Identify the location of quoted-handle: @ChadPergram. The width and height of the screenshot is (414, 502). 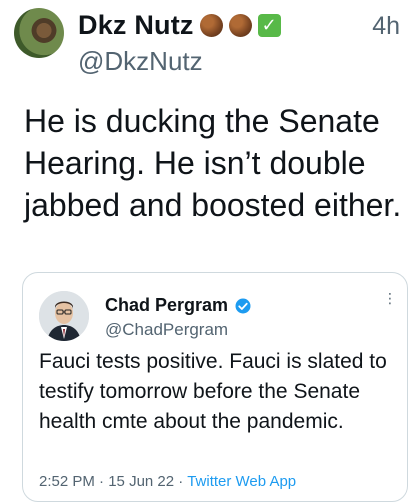
(166, 330).